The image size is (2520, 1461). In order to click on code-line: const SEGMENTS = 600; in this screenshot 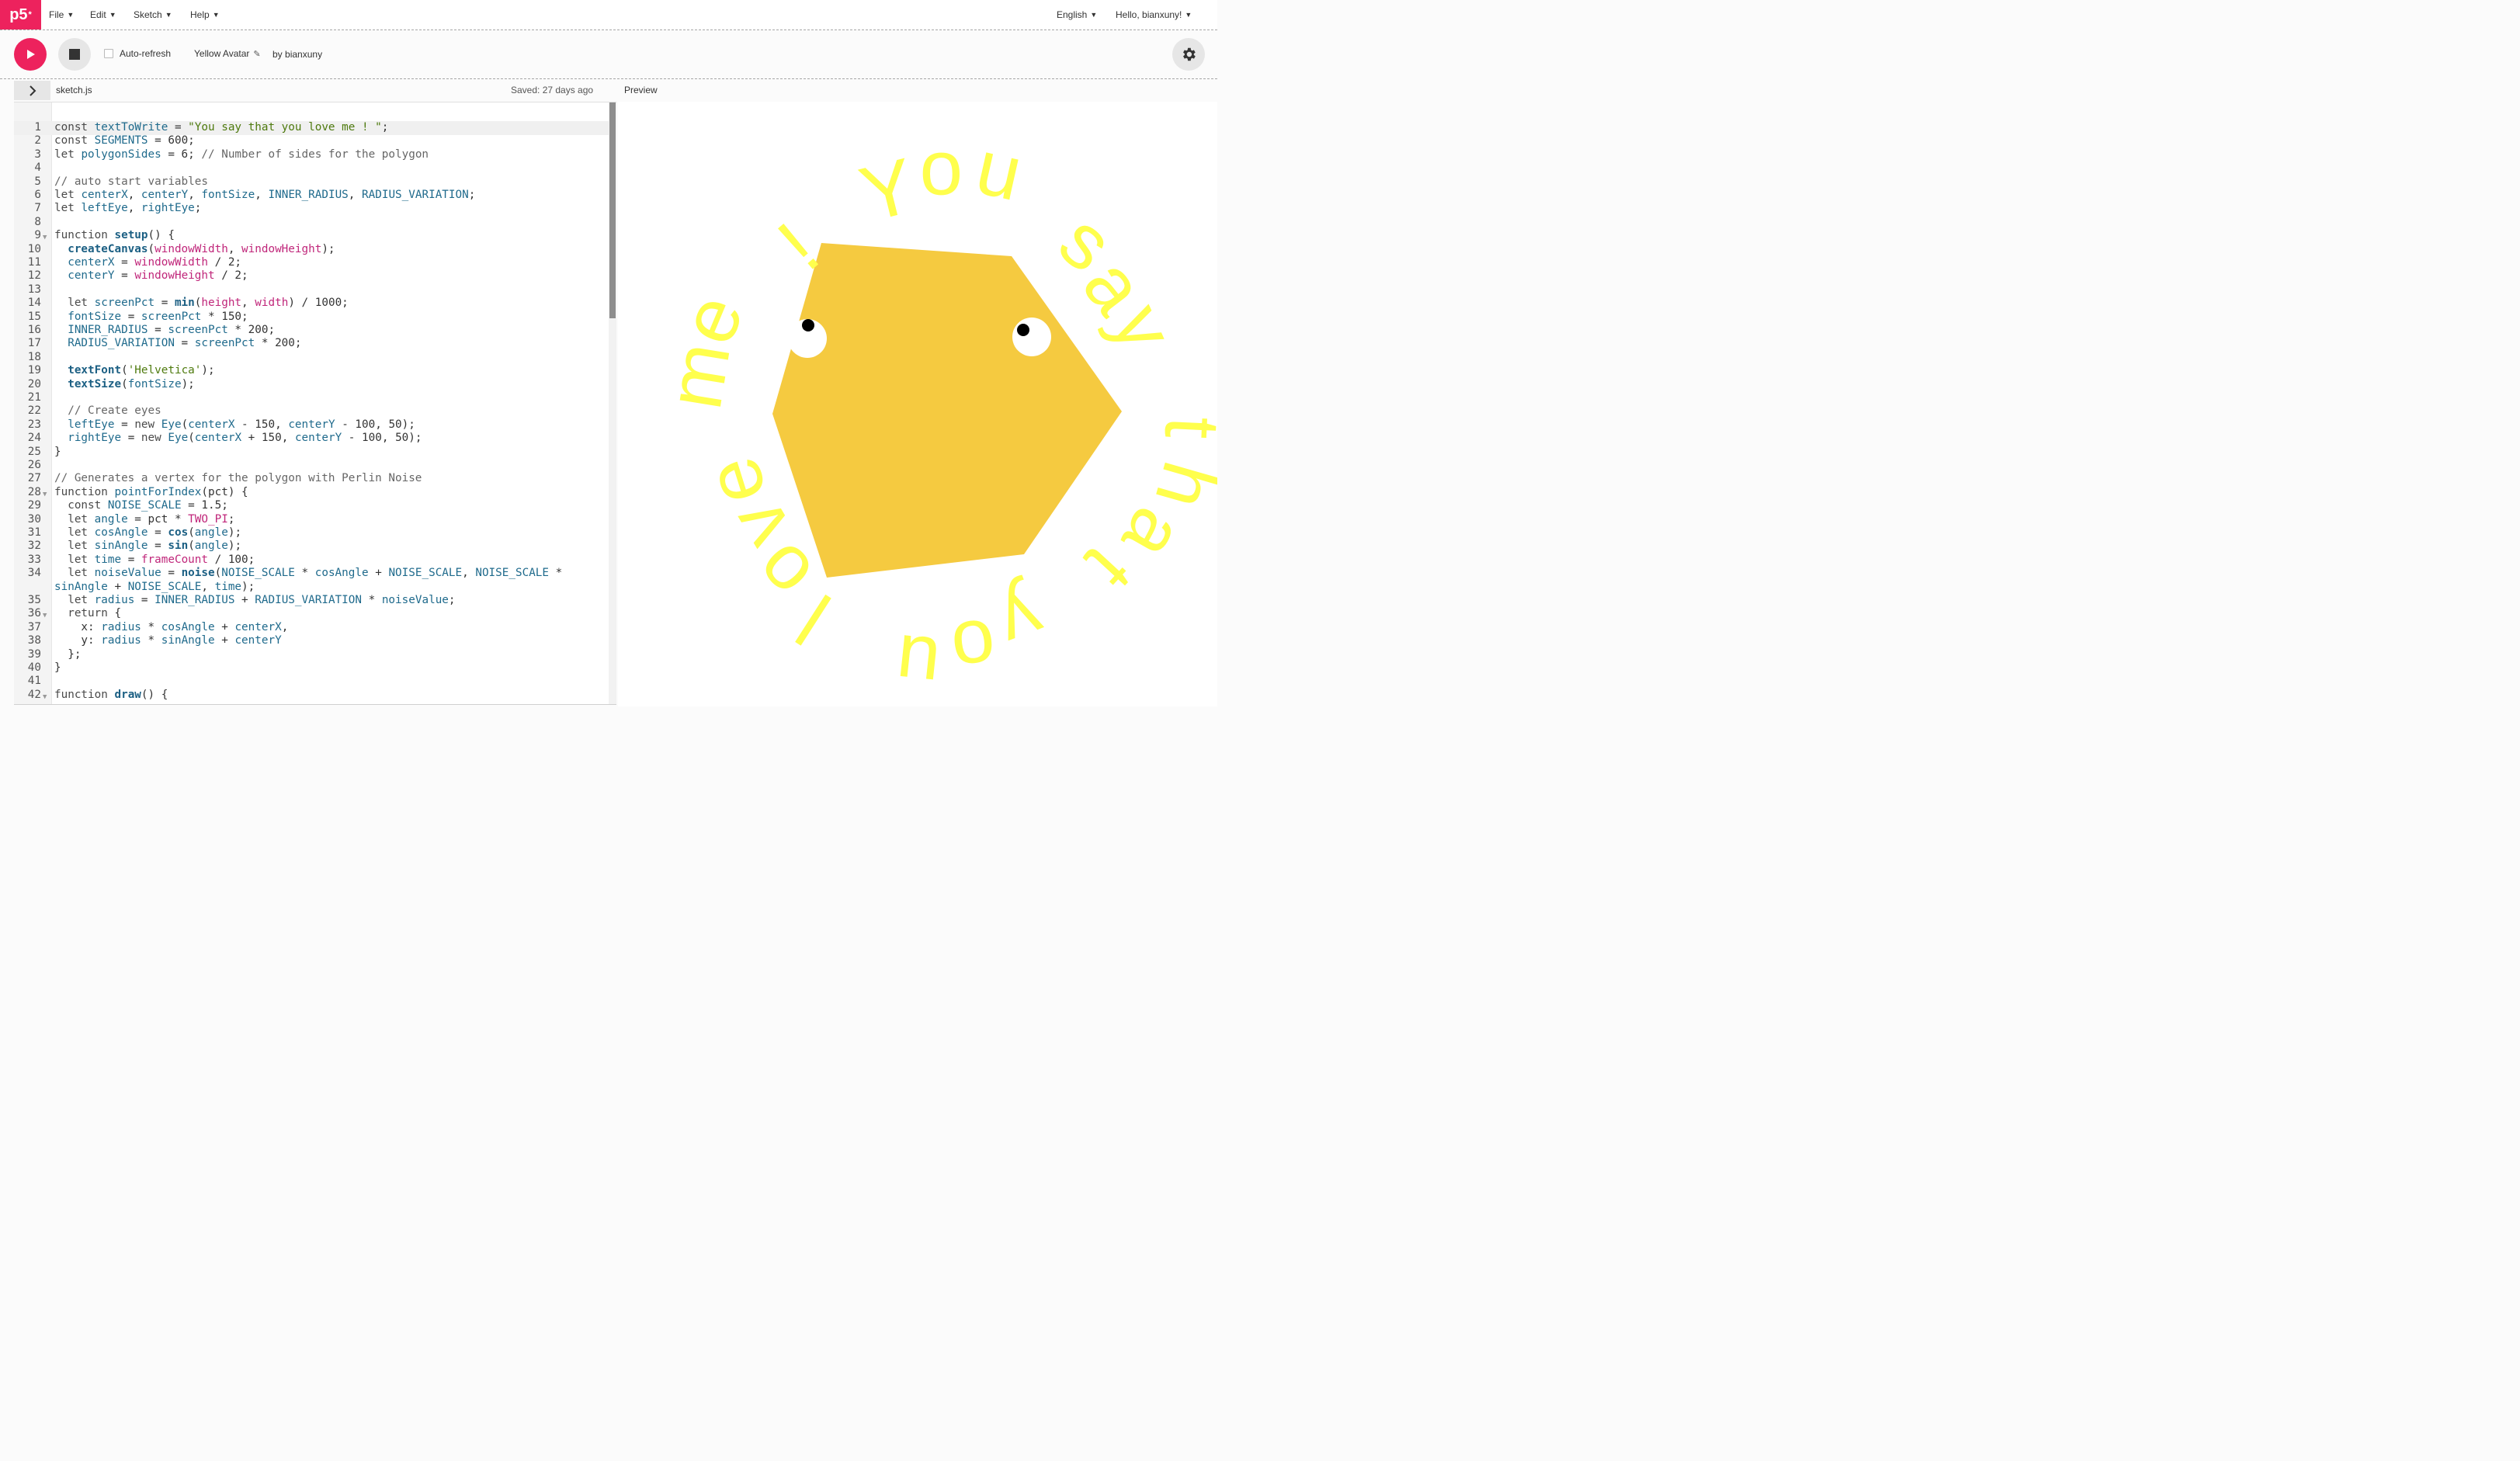, I will do `click(124, 140)`.